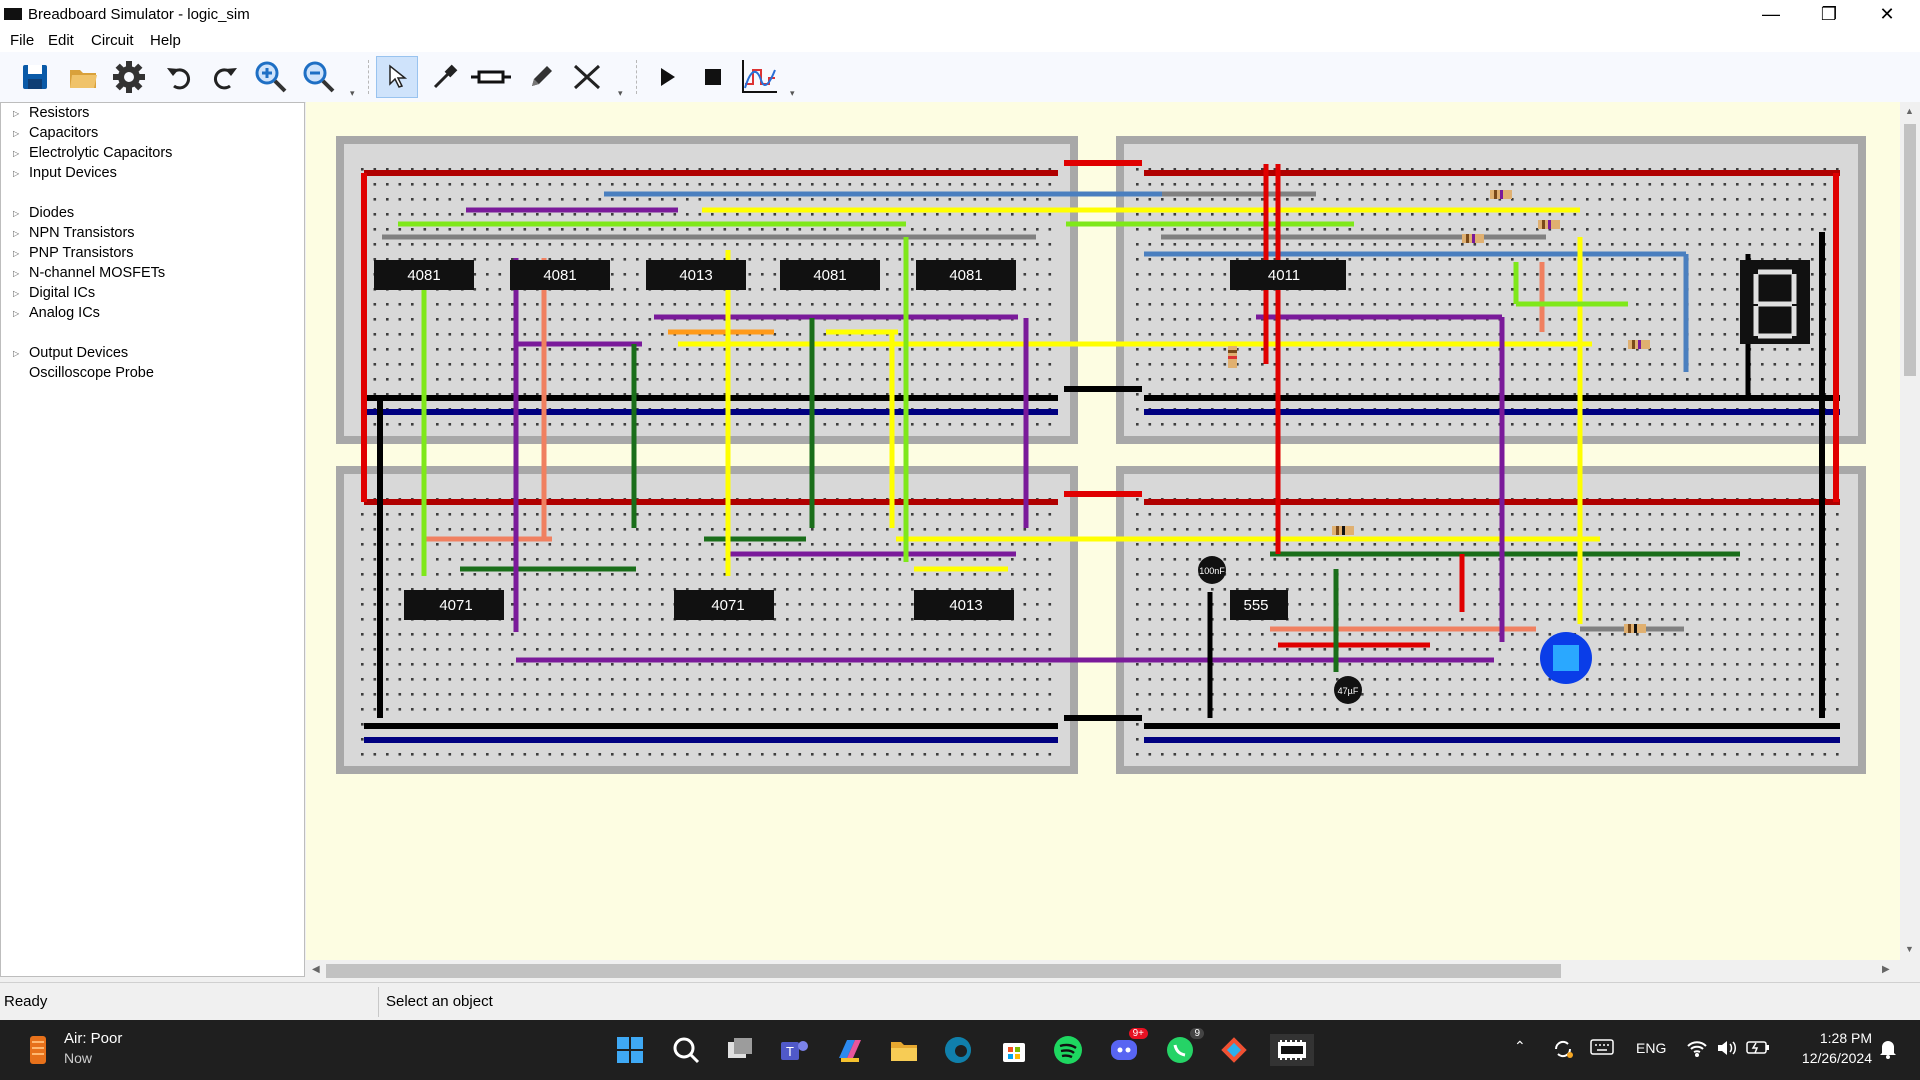 The width and height of the screenshot is (1920, 1080). I want to click on volume-icon, so click(1727, 1049).